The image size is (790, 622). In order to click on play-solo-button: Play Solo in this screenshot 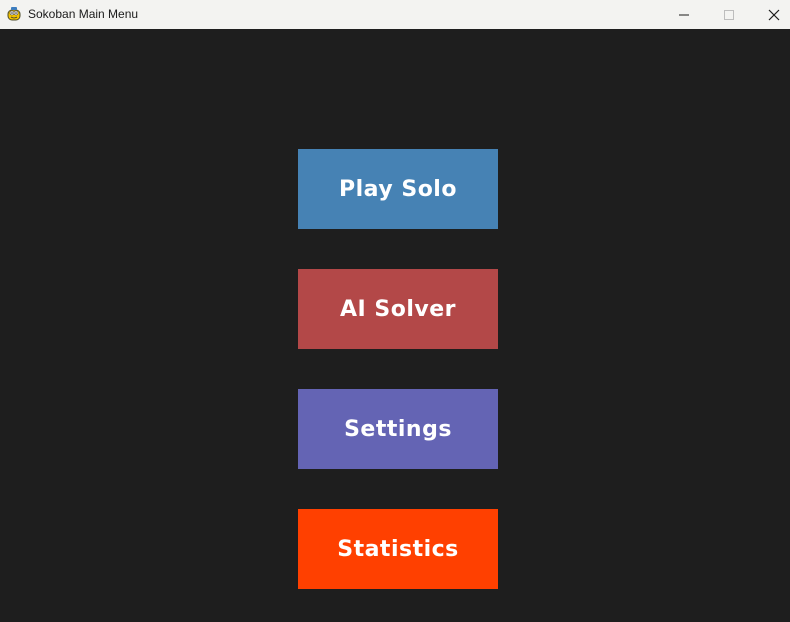, I will do `click(398, 189)`.